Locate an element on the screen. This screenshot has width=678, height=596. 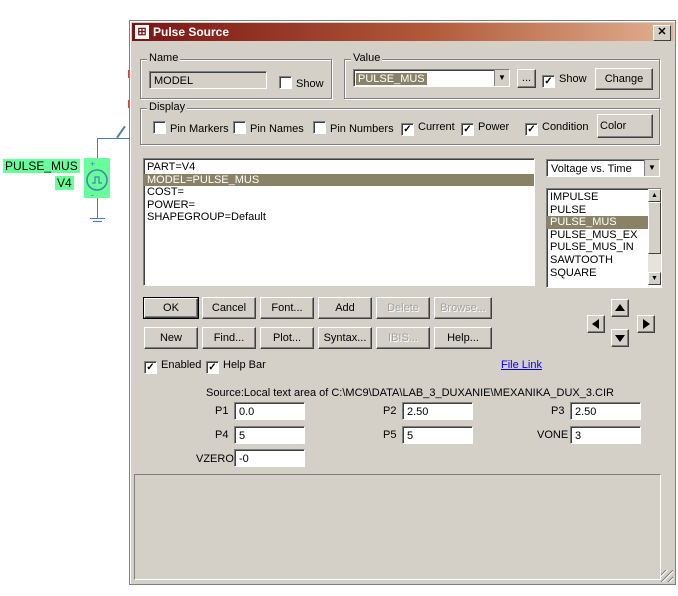
ref-label: V4 is located at coordinates (64, 183).